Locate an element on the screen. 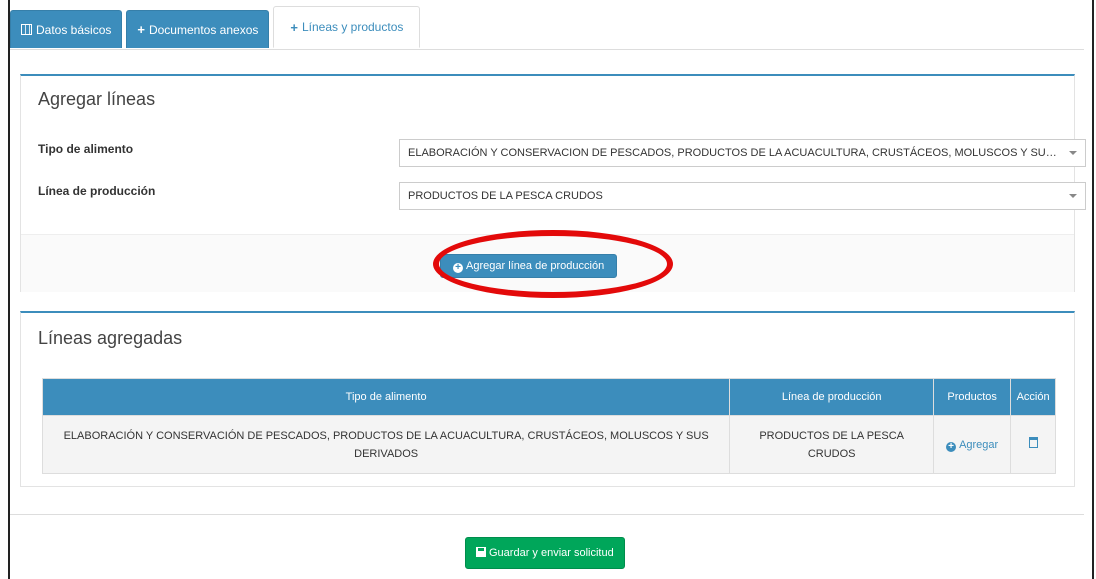 This screenshot has width=1096, height=579. linea-produccion-value: PRODUCTOS DE LA PESCA CRUDOS is located at coordinates (505, 196).